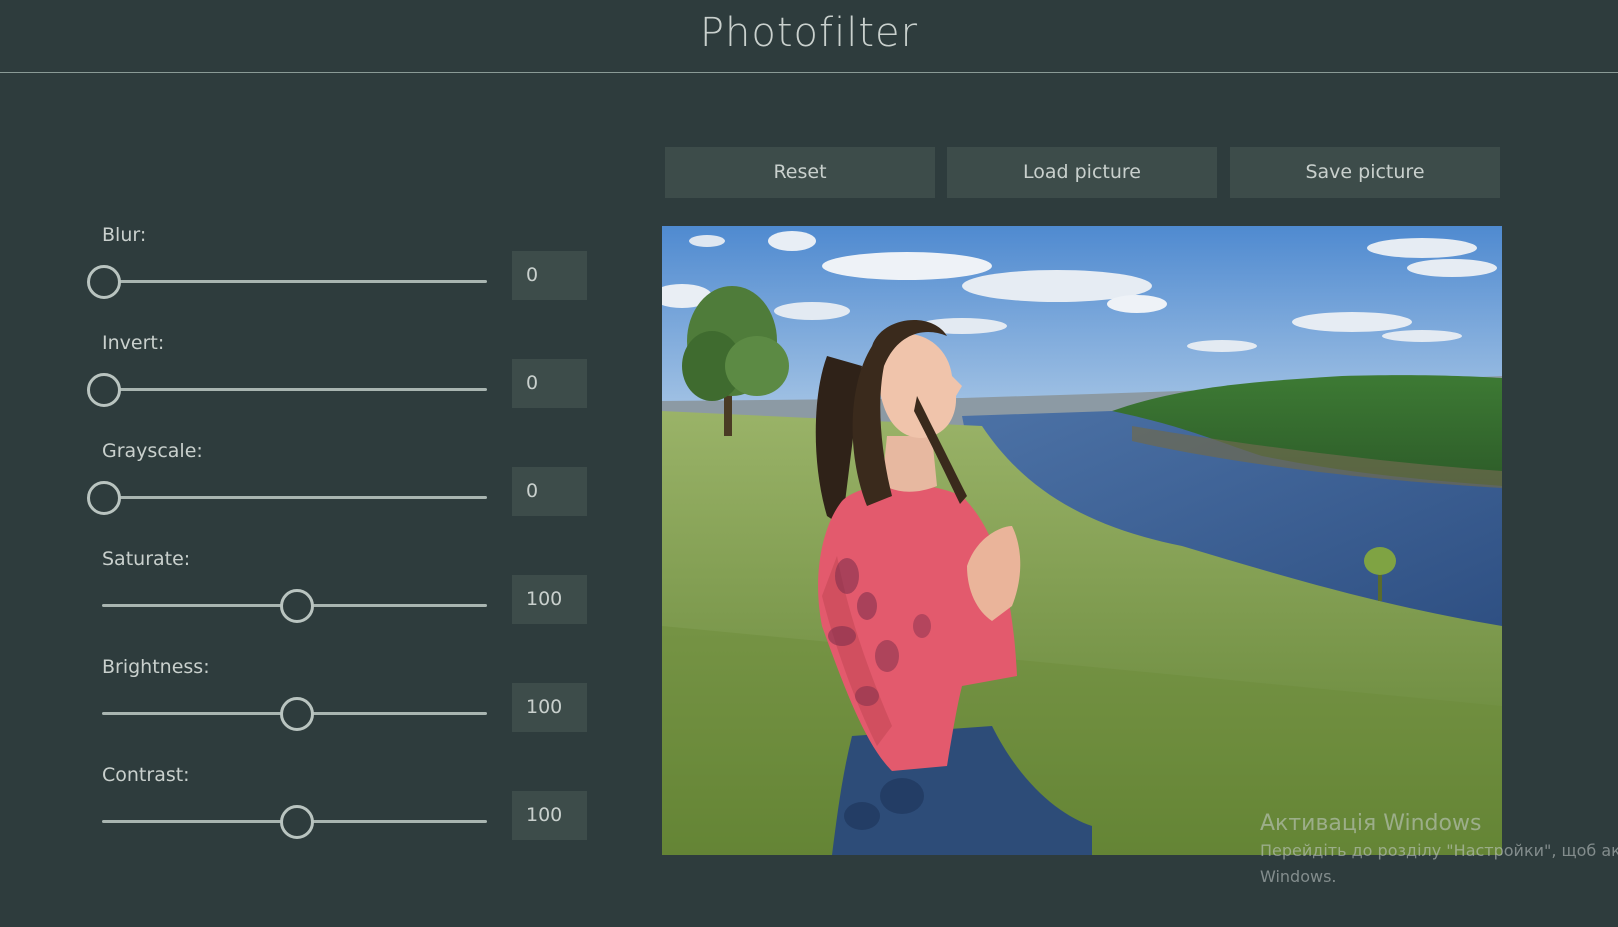  I want to click on filter-contrast: Contrast: 100, so click(347, 814).